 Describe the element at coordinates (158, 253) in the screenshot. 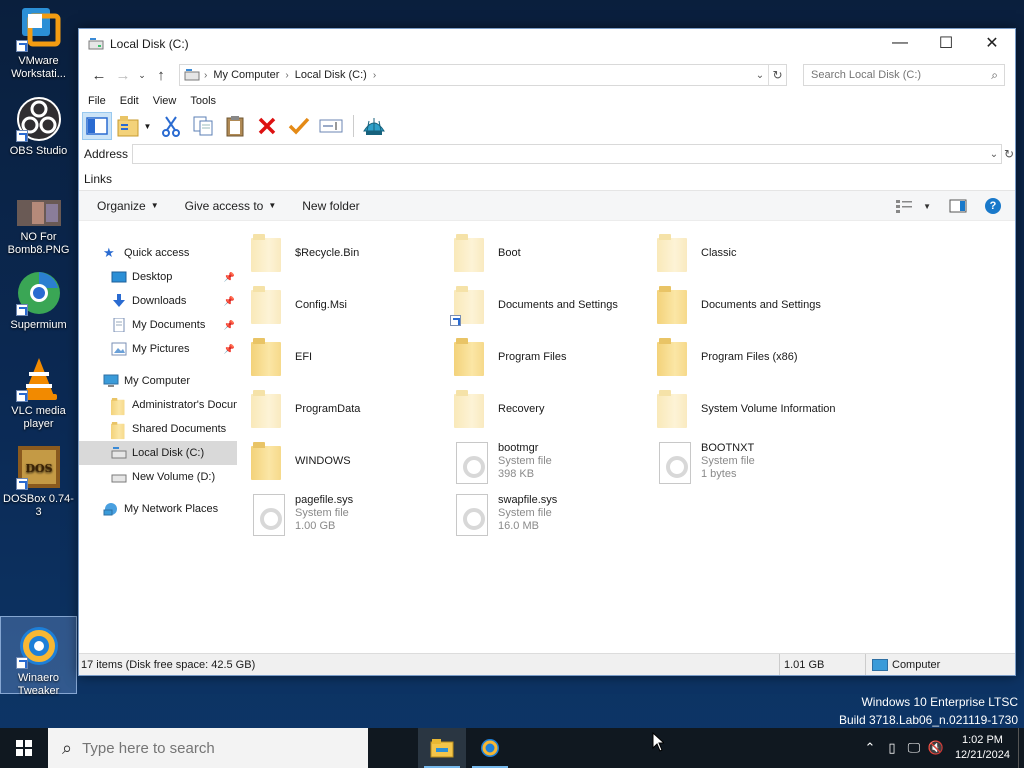

I see `sidebar-item-quick-access: ★ Quick access` at that location.